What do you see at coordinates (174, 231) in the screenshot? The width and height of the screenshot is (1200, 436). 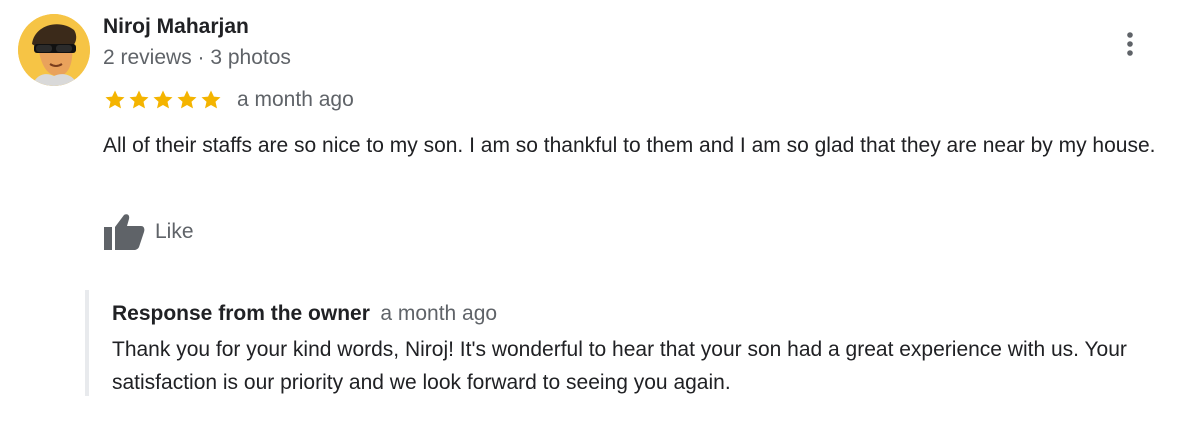 I see `like-label: Like` at bounding box center [174, 231].